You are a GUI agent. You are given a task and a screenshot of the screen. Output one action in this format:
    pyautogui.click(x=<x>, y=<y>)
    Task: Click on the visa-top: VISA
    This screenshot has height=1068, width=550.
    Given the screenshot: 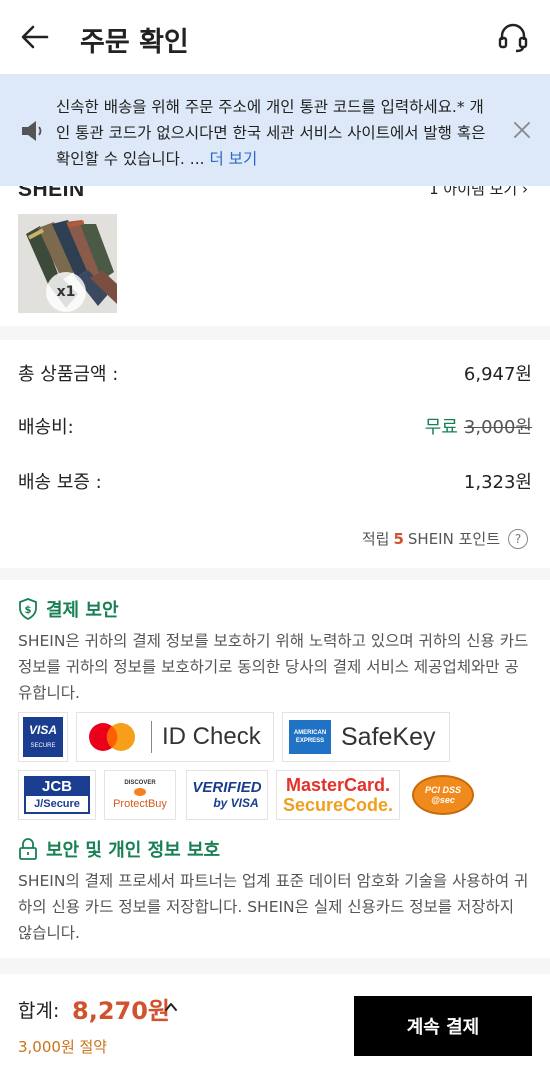 What is the action you would take?
    pyautogui.click(x=42, y=730)
    